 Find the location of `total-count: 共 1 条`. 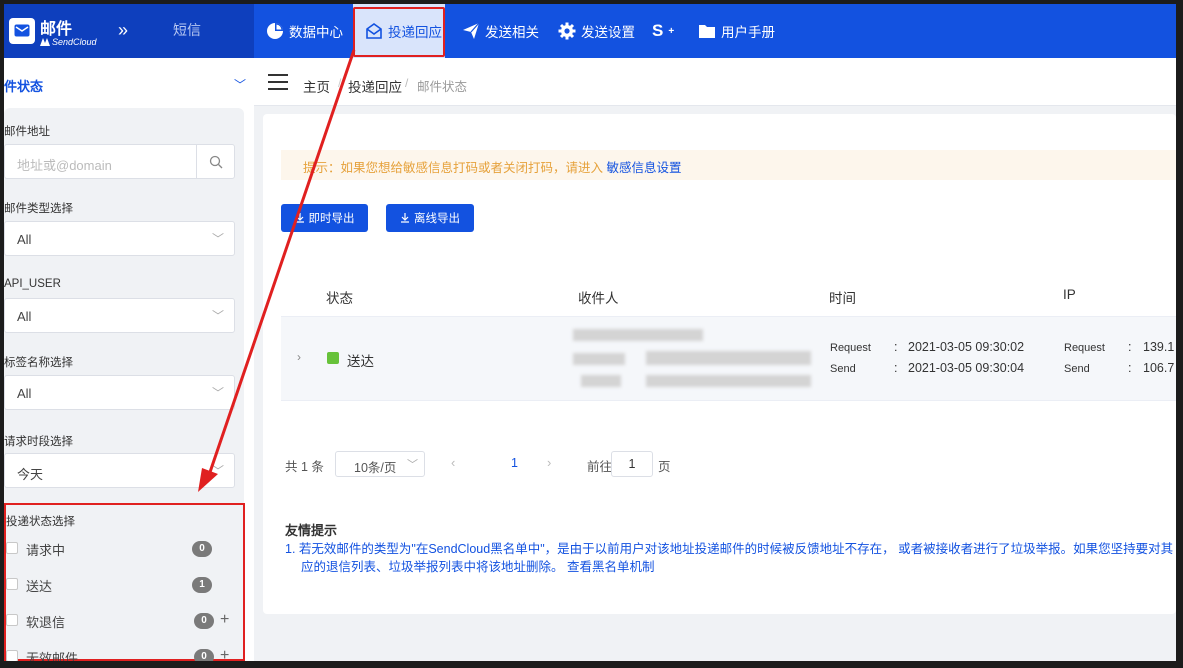

total-count: 共 1 条 is located at coordinates (304, 467).